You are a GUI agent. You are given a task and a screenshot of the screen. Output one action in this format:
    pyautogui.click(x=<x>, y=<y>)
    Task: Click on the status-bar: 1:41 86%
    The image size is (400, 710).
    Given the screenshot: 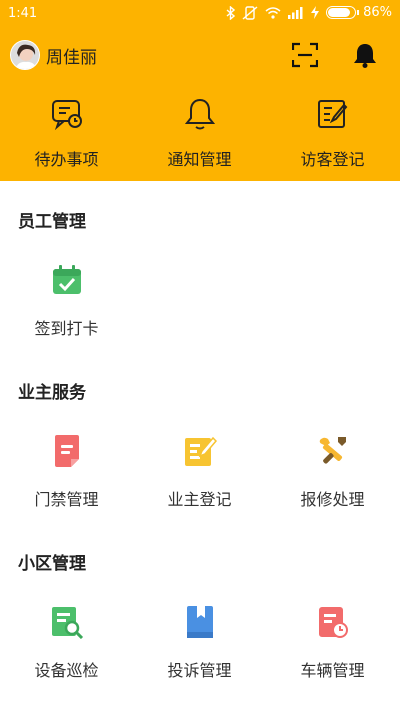 What is the action you would take?
    pyautogui.click(x=200, y=14)
    